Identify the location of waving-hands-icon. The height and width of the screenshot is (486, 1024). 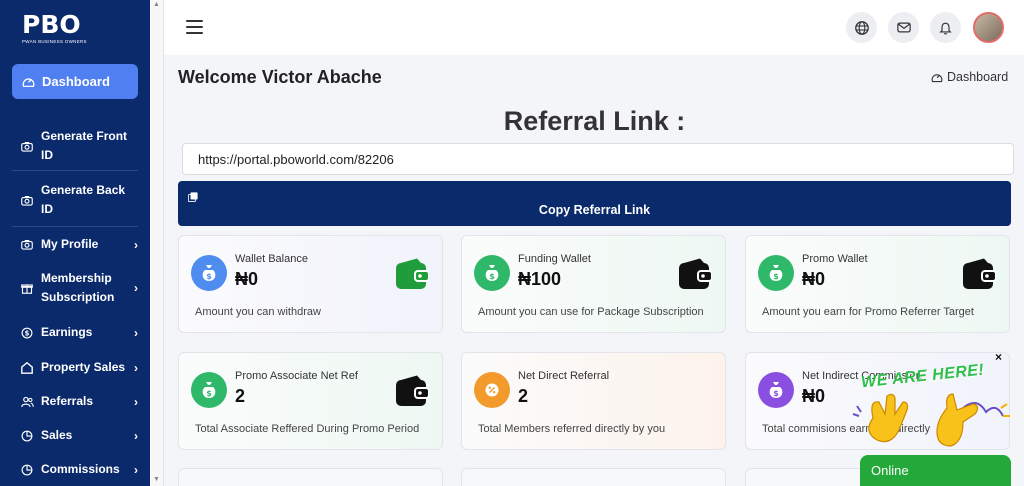
(931, 420).